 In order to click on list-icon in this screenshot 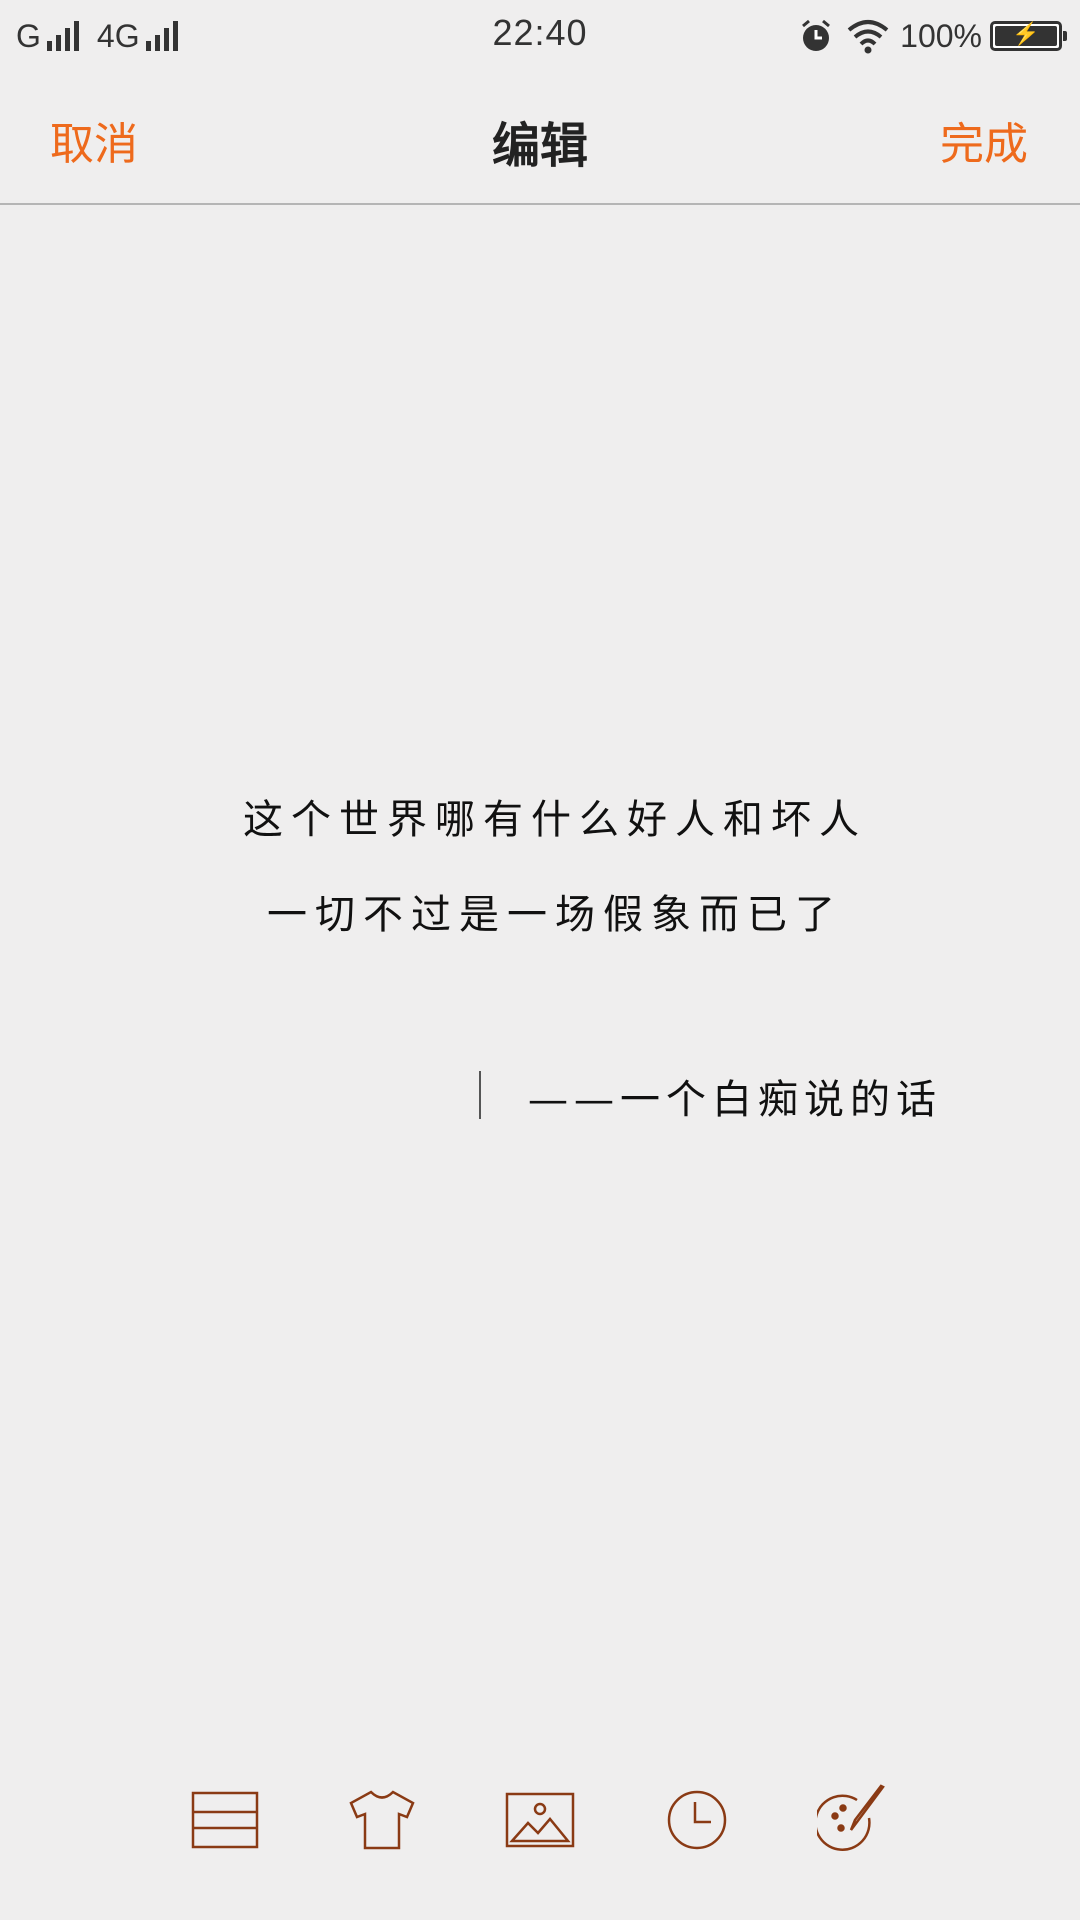, I will do `click(225, 1820)`.